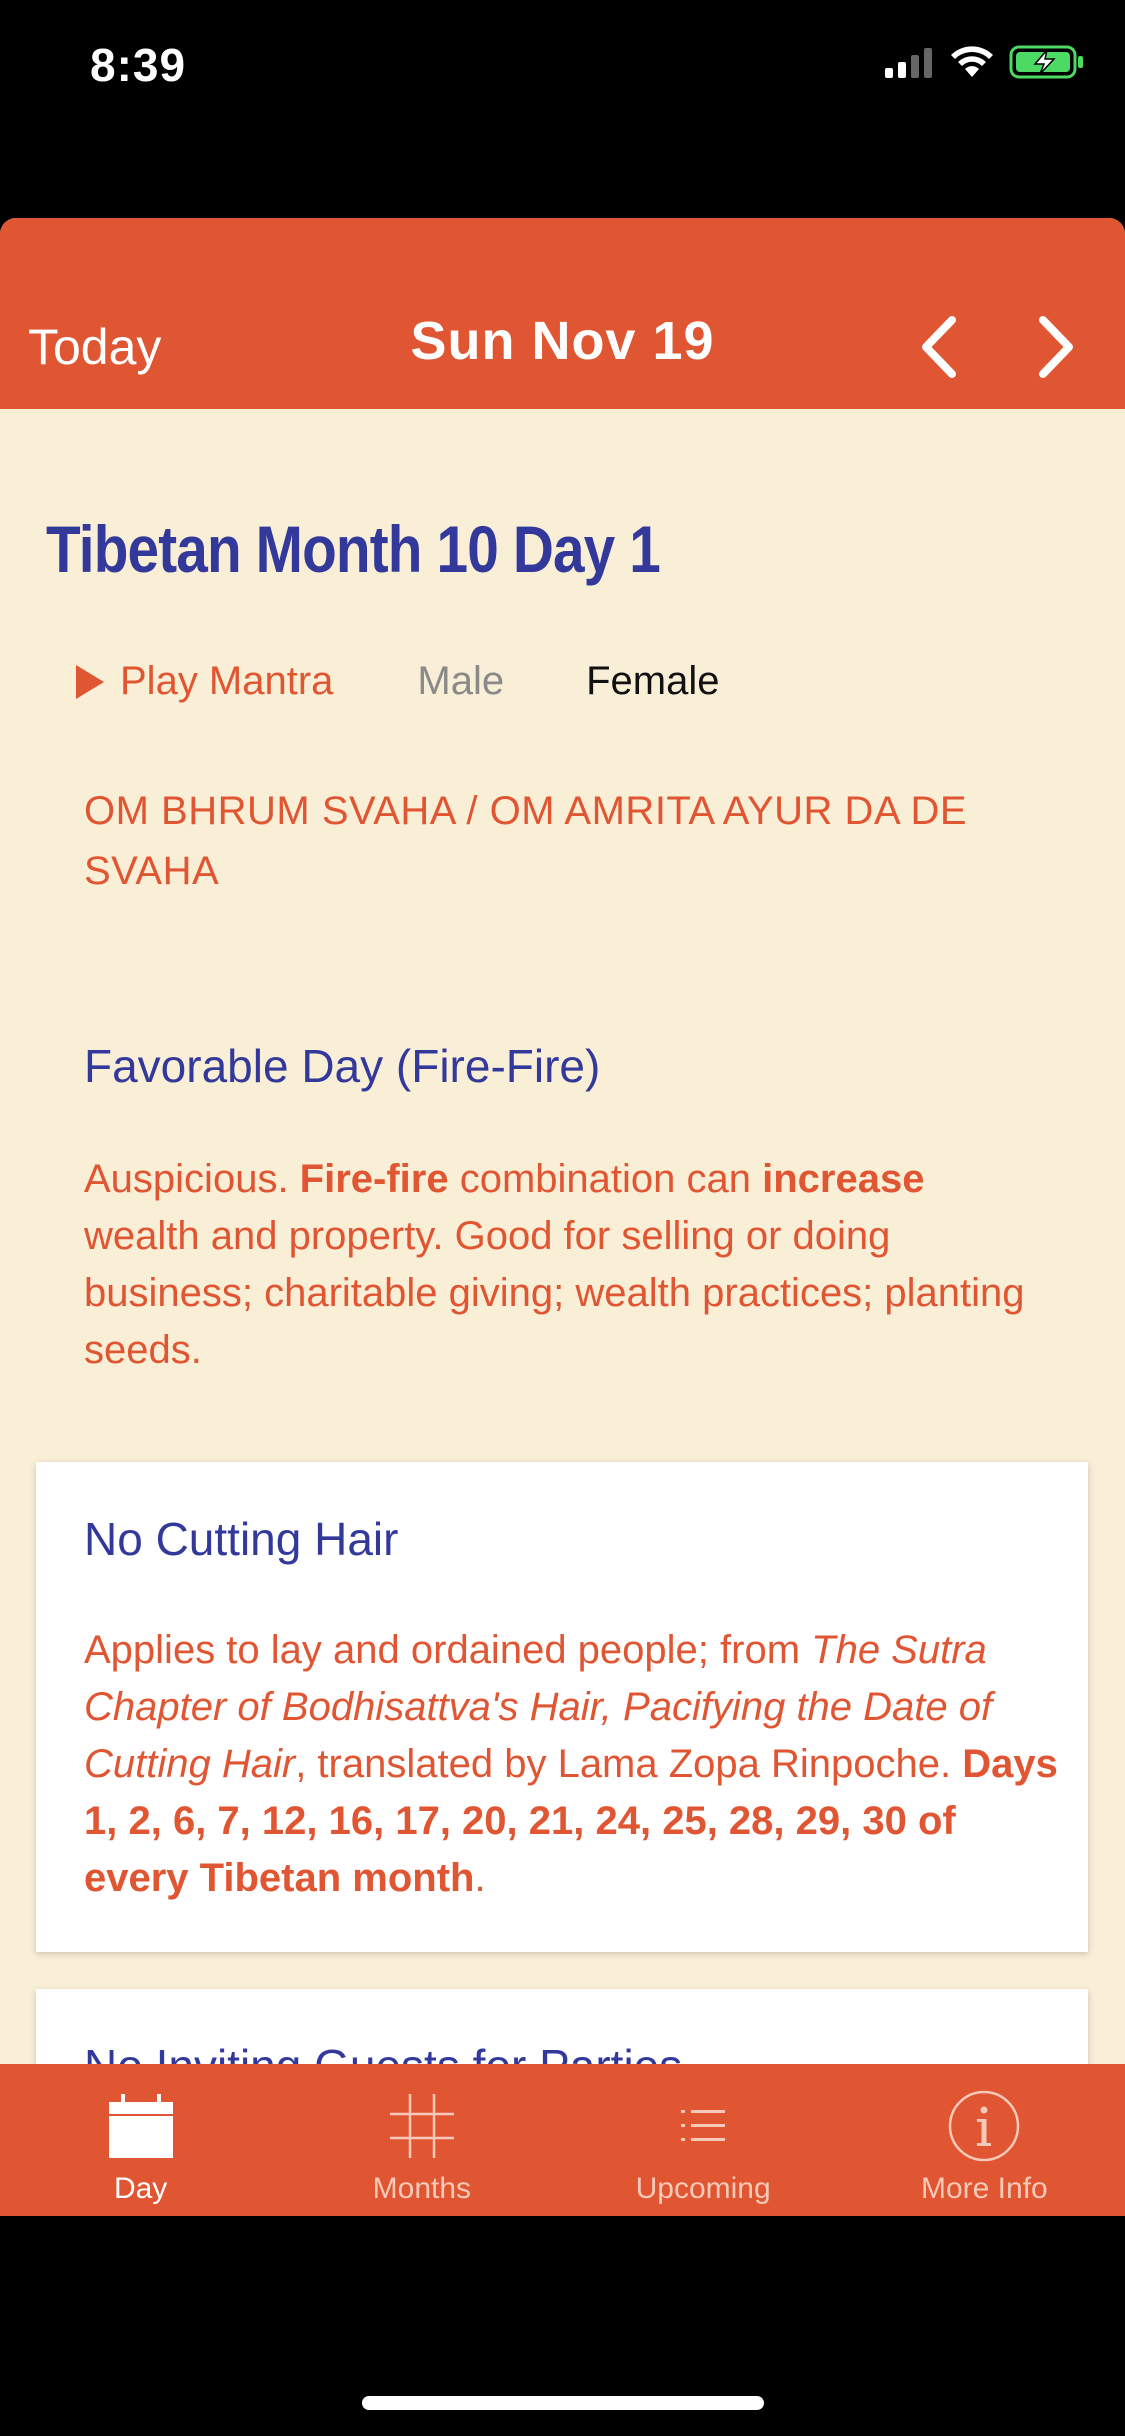  What do you see at coordinates (241, 1539) in the screenshot?
I see `card-title: No Cutting Hair` at bounding box center [241, 1539].